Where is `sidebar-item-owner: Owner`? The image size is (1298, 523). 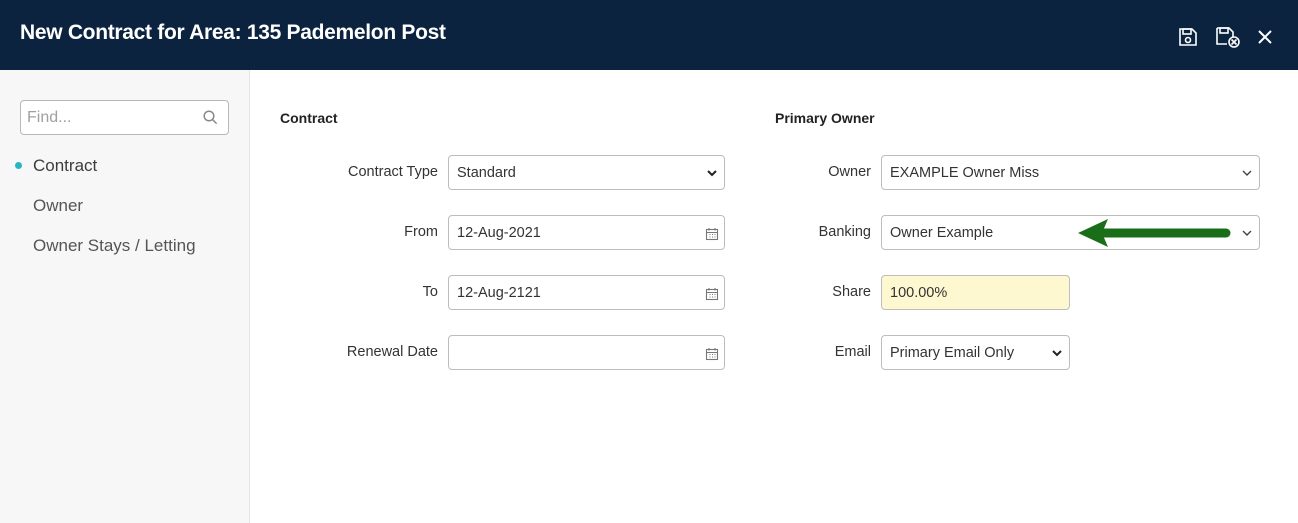 sidebar-item-owner: Owner is located at coordinates (58, 206).